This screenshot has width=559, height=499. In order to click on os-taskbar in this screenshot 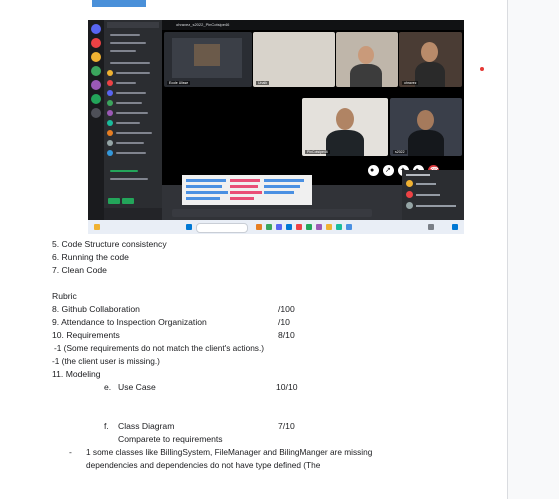, I will do `click(276, 227)`.